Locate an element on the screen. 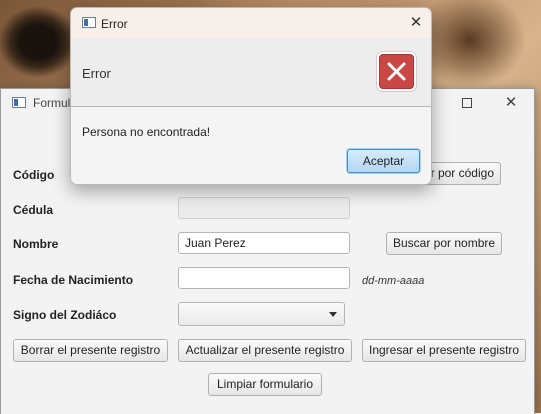  codigo-label: Código is located at coordinates (34, 175).